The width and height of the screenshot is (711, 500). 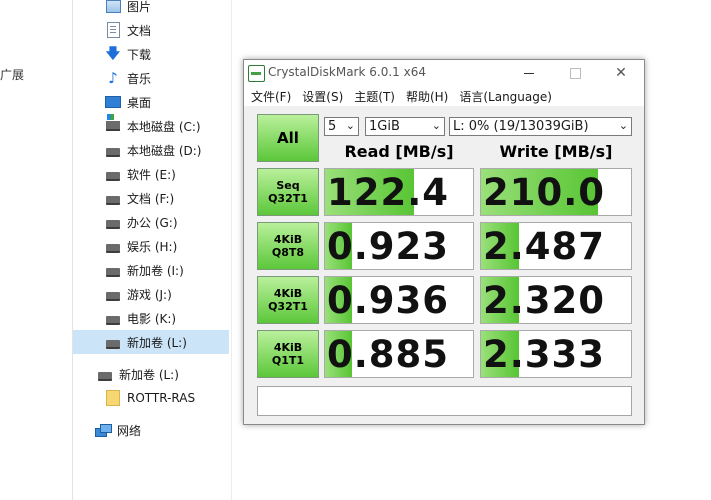 What do you see at coordinates (544, 192) in the screenshot?
I see `write-result-value: 210.0` at bounding box center [544, 192].